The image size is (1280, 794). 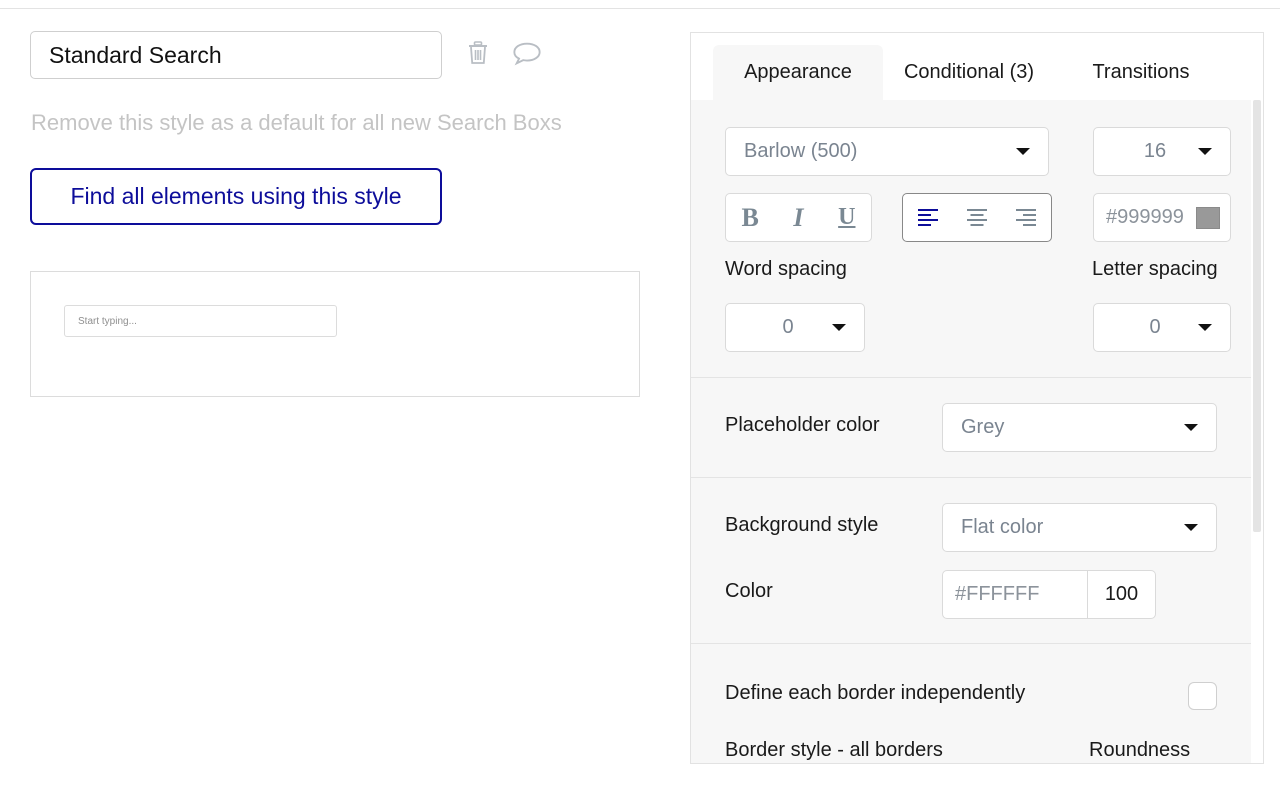 I want to click on text-format-group: B I U, so click(x=798, y=217).